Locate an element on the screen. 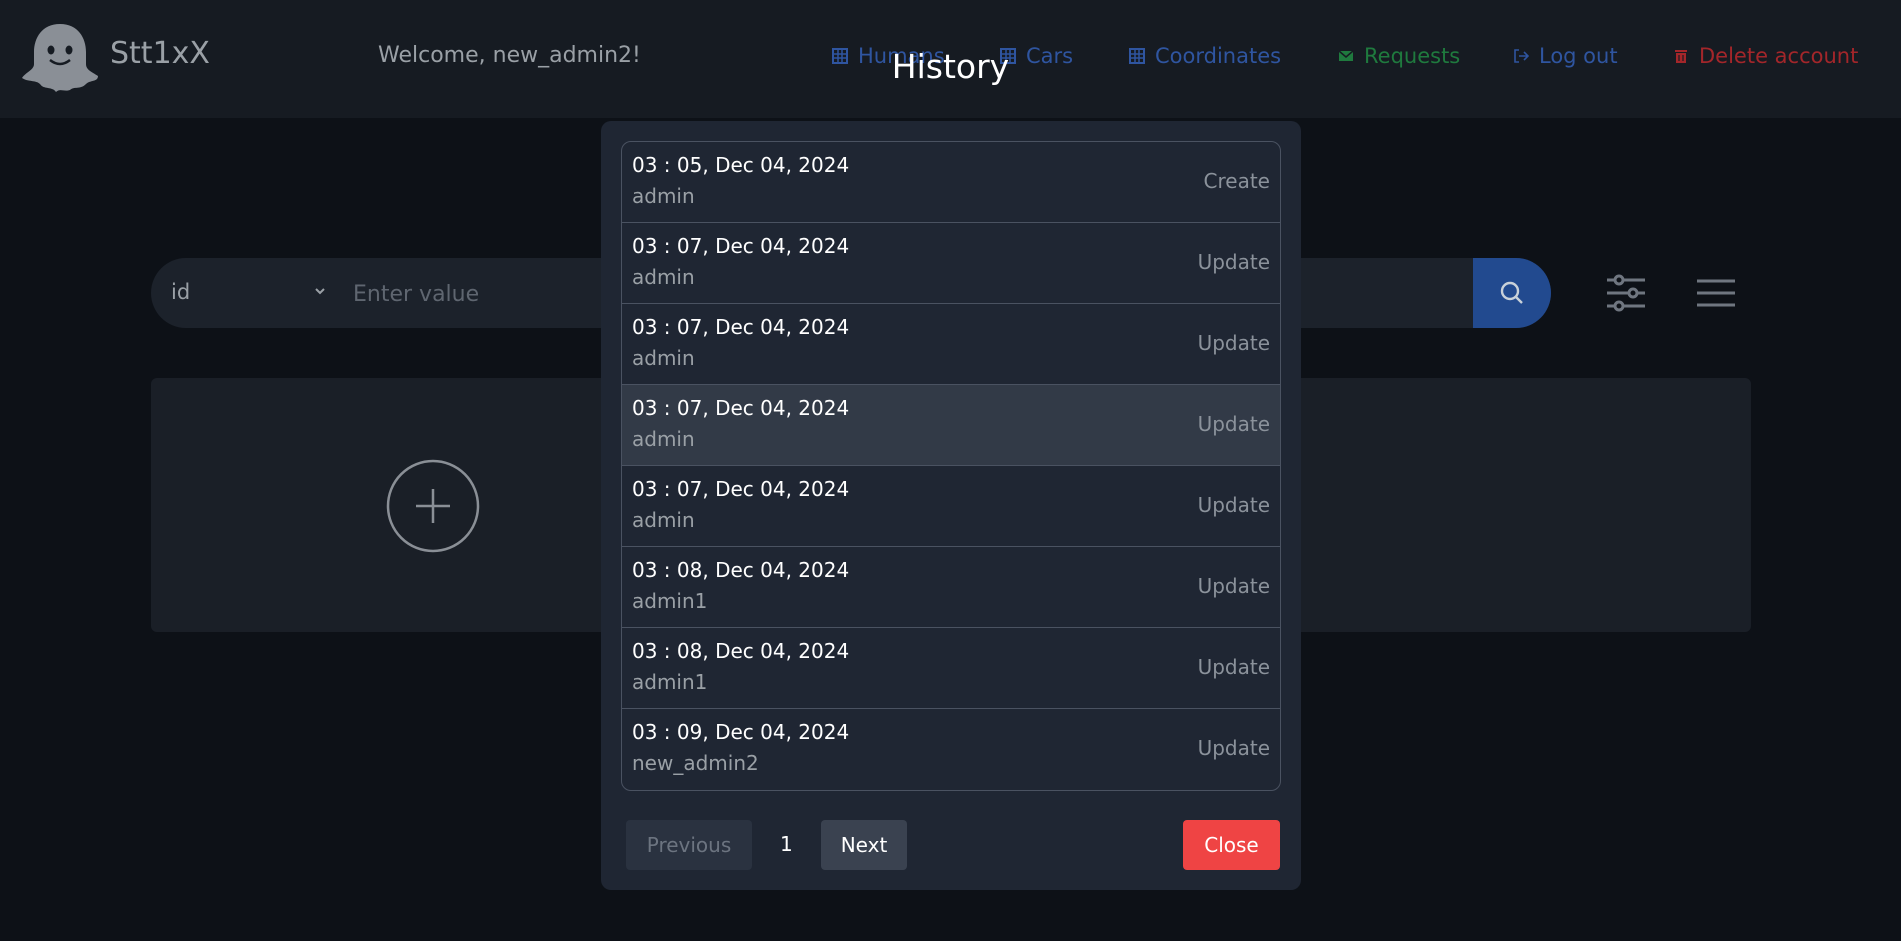  next-page-button: Next is located at coordinates (864, 845).